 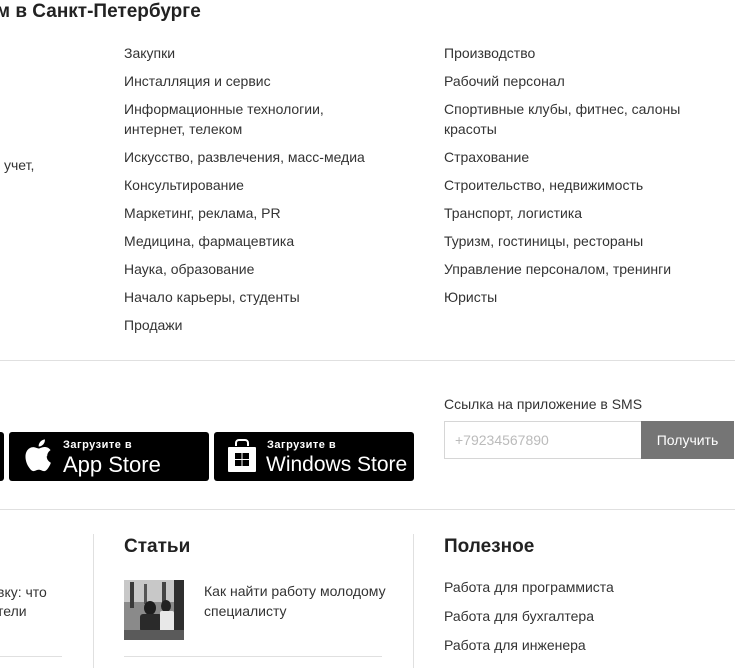 What do you see at coordinates (529, 587) in the screenshot?
I see `useful-link: Работа для программиста` at bounding box center [529, 587].